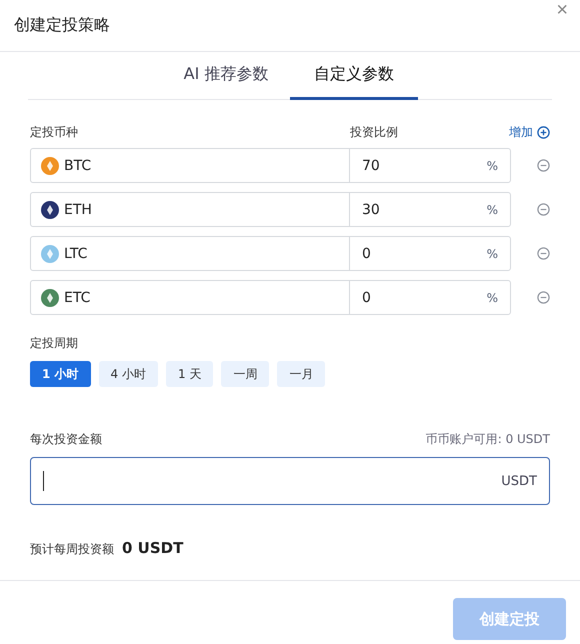 This screenshot has height=644, width=580. Describe the element at coordinates (78, 166) in the screenshot. I see `coin-symbol: BTC` at that location.